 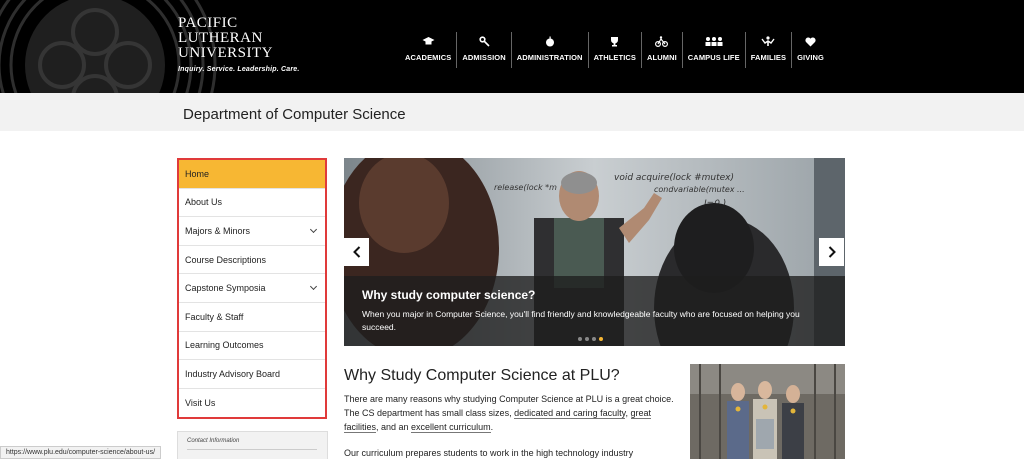 What do you see at coordinates (225, 53) in the screenshot?
I see `logo-line-3: UNIVERSITY` at bounding box center [225, 53].